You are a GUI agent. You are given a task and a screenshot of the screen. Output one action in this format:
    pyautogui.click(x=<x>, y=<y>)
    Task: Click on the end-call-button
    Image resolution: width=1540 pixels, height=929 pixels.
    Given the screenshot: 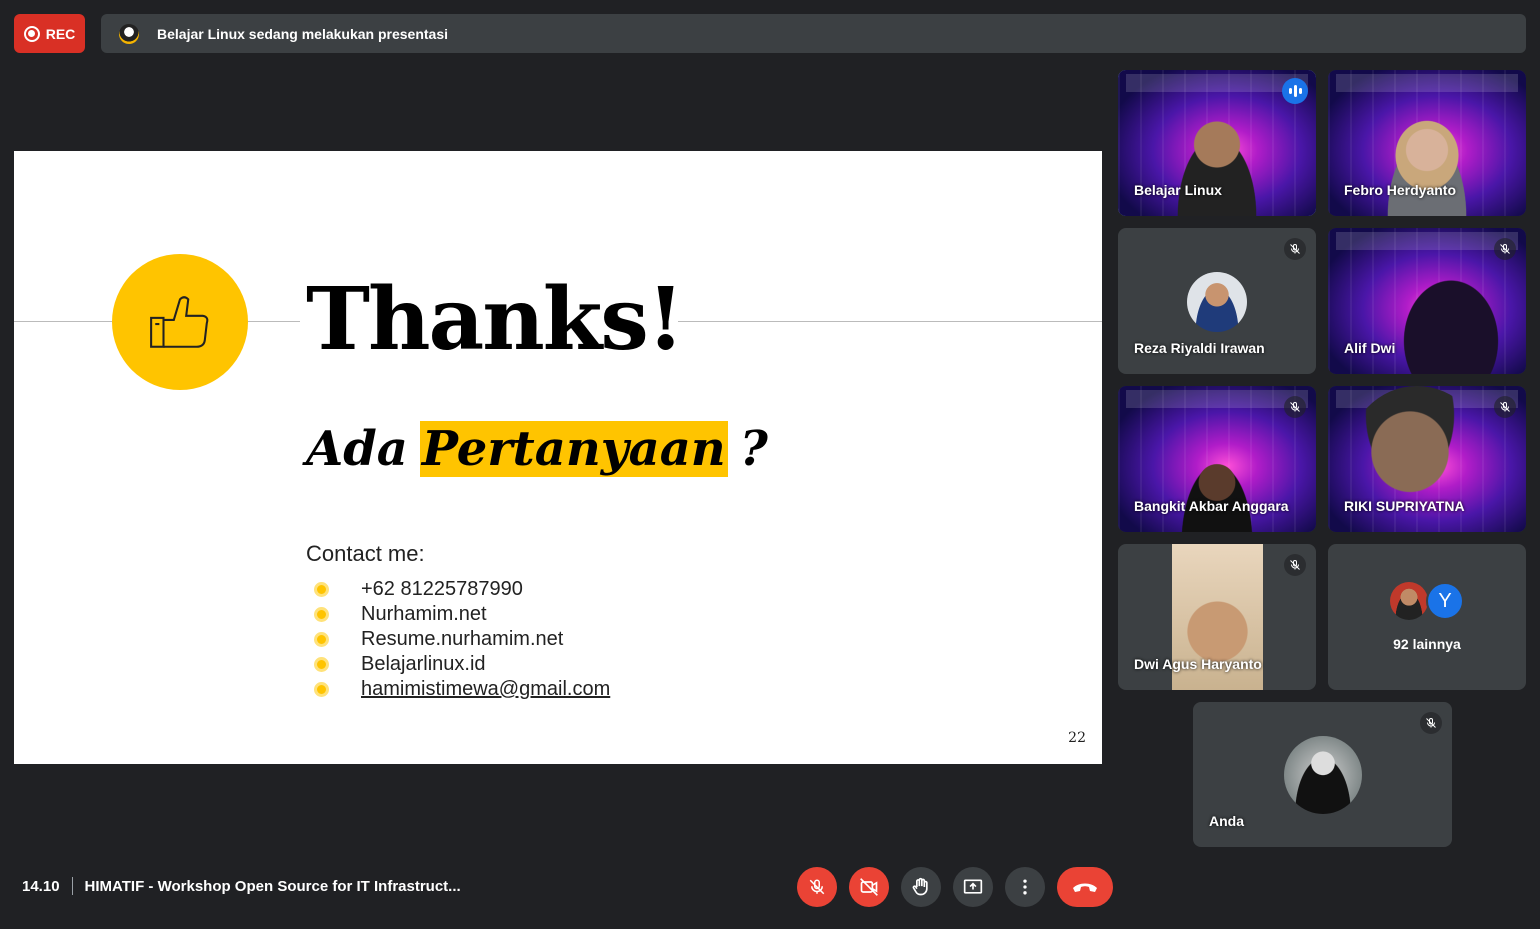 What is the action you would take?
    pyautogui.click(x=1085, y=887)
    